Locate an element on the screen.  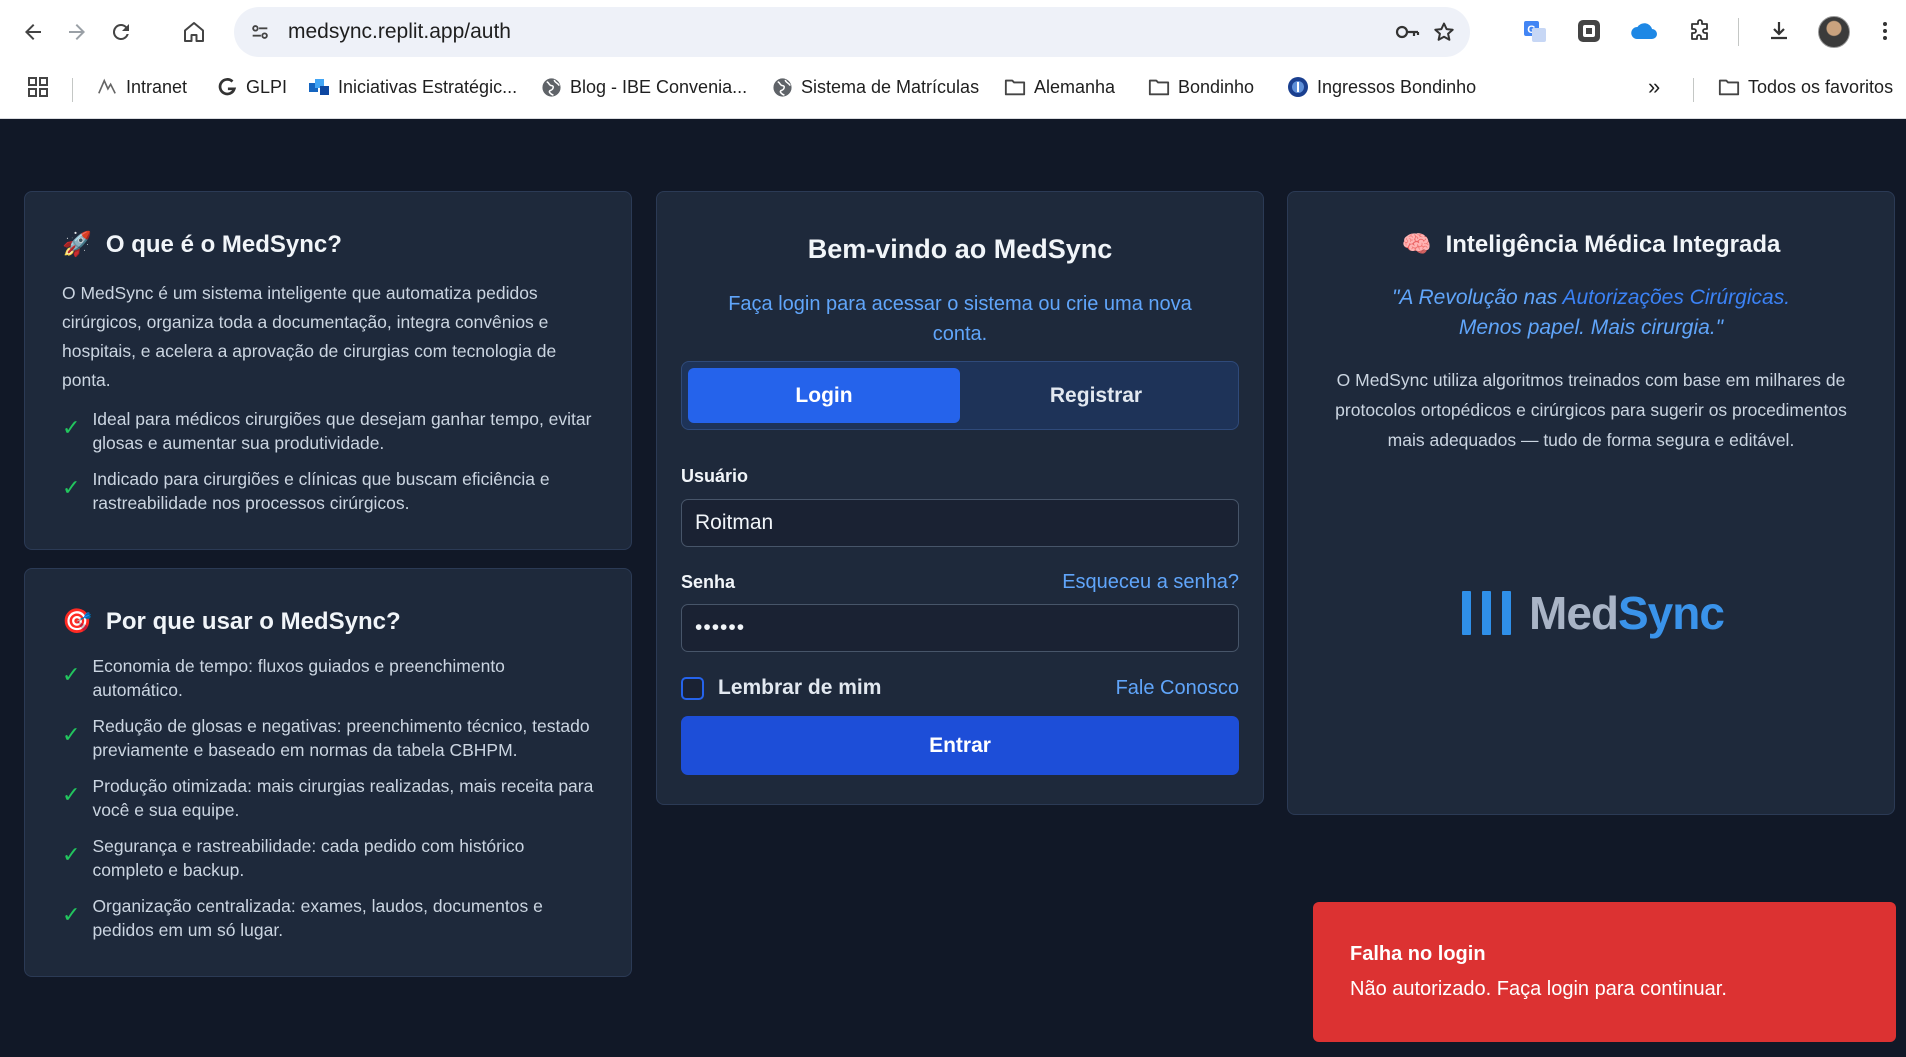
ai-title-text: Inteligência Médica Integrada is located at coordinates (1613, 244).